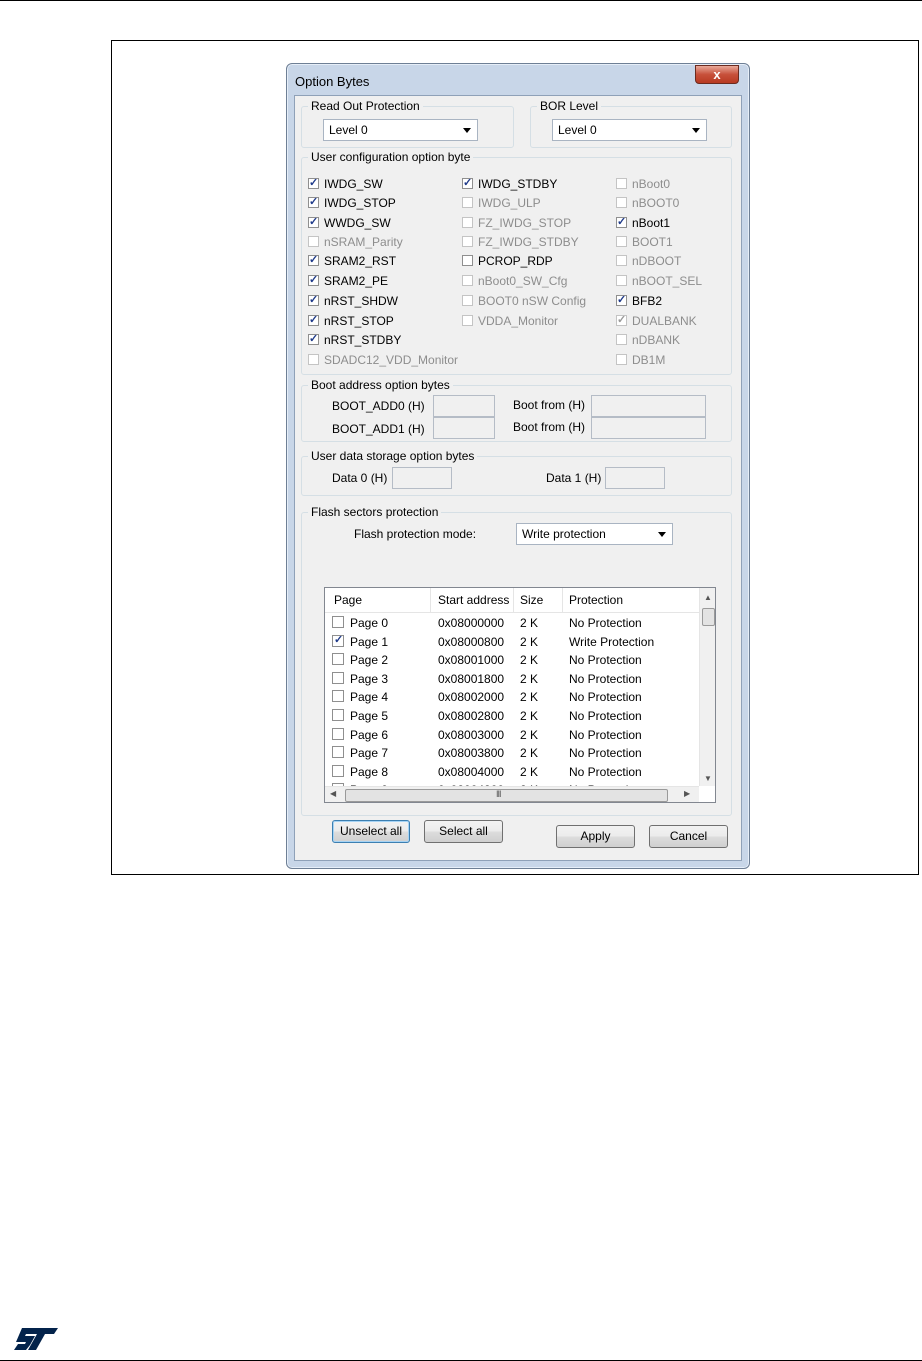 This screenshot has width=922, height=1361. Describe the element at coordinates (648, 428) in the screenshot. I see `boot-from1-field` at that location.